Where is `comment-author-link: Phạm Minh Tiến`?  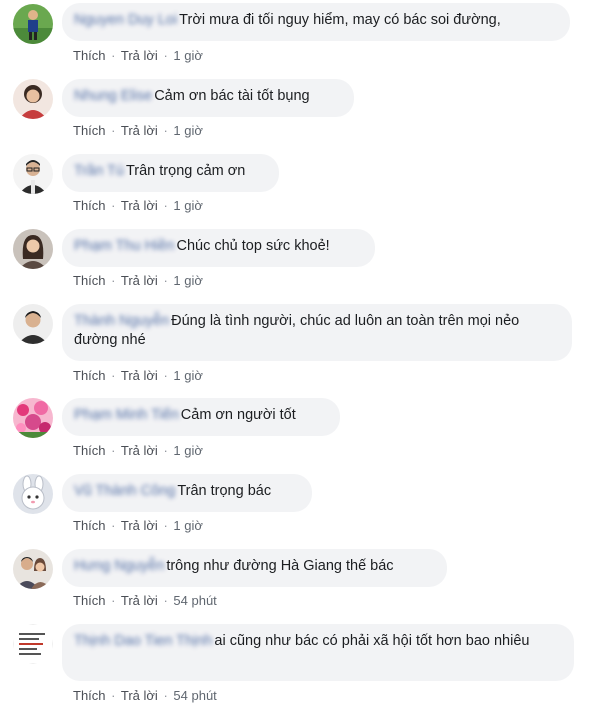 comment-author-link: Phạm Minh Tiến is located at coordinates (126, 415).